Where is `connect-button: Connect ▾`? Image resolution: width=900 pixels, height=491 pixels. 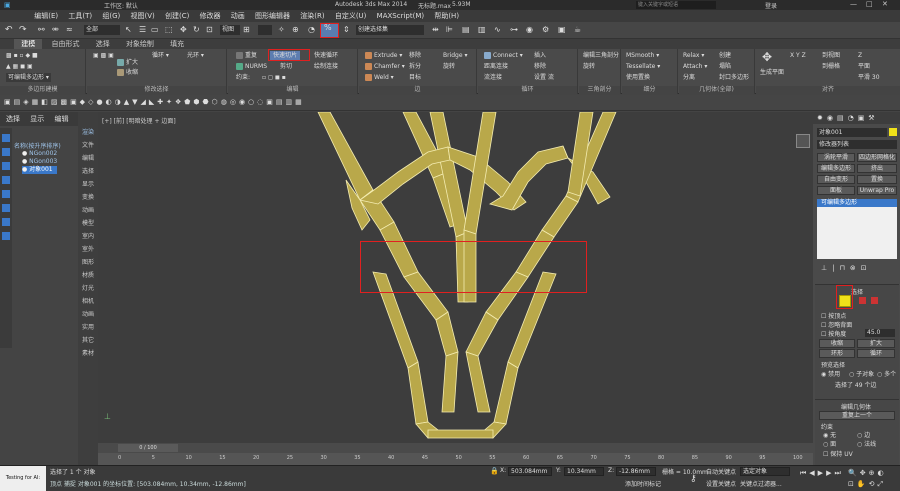
connect-button: Connect ▾ is located at coordinates (503, 55).